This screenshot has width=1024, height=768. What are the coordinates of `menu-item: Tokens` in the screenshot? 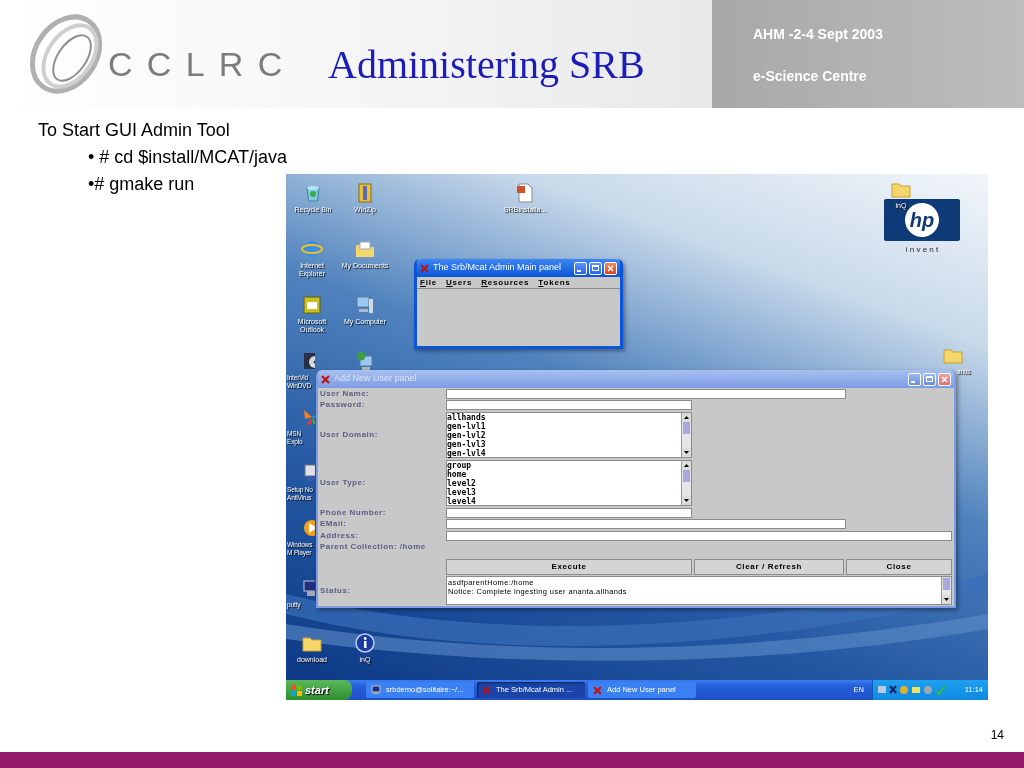 It's located at (554, 282).